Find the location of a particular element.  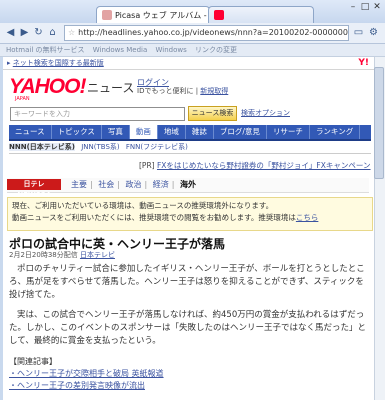

date-text: 2月2日20時38分配信 is located at coordinates (43, 255).